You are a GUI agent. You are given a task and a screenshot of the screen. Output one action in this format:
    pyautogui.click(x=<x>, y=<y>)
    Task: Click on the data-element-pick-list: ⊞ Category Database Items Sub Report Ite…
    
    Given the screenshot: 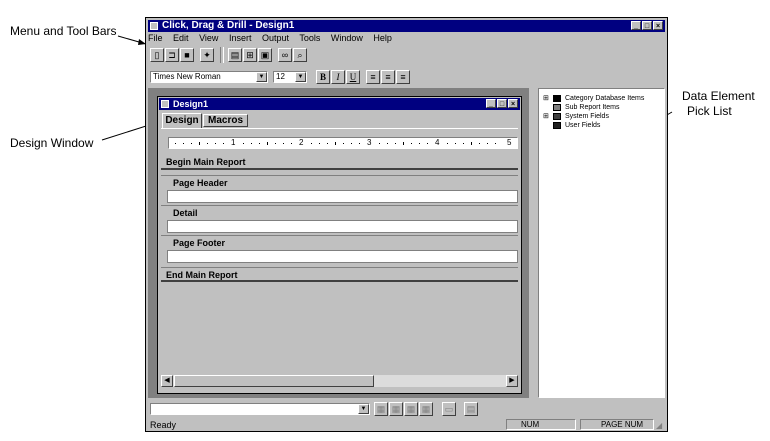 What is the action you would take?
    pyautogui.click(x=601, y=243)
    